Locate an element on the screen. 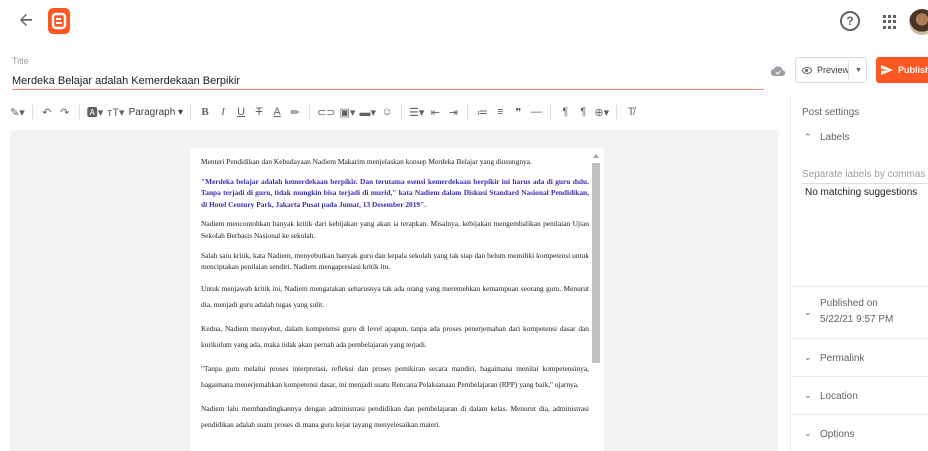 The width and height of the screenshot is (928, 451). eye-icon is located at coordinates (807, 70).